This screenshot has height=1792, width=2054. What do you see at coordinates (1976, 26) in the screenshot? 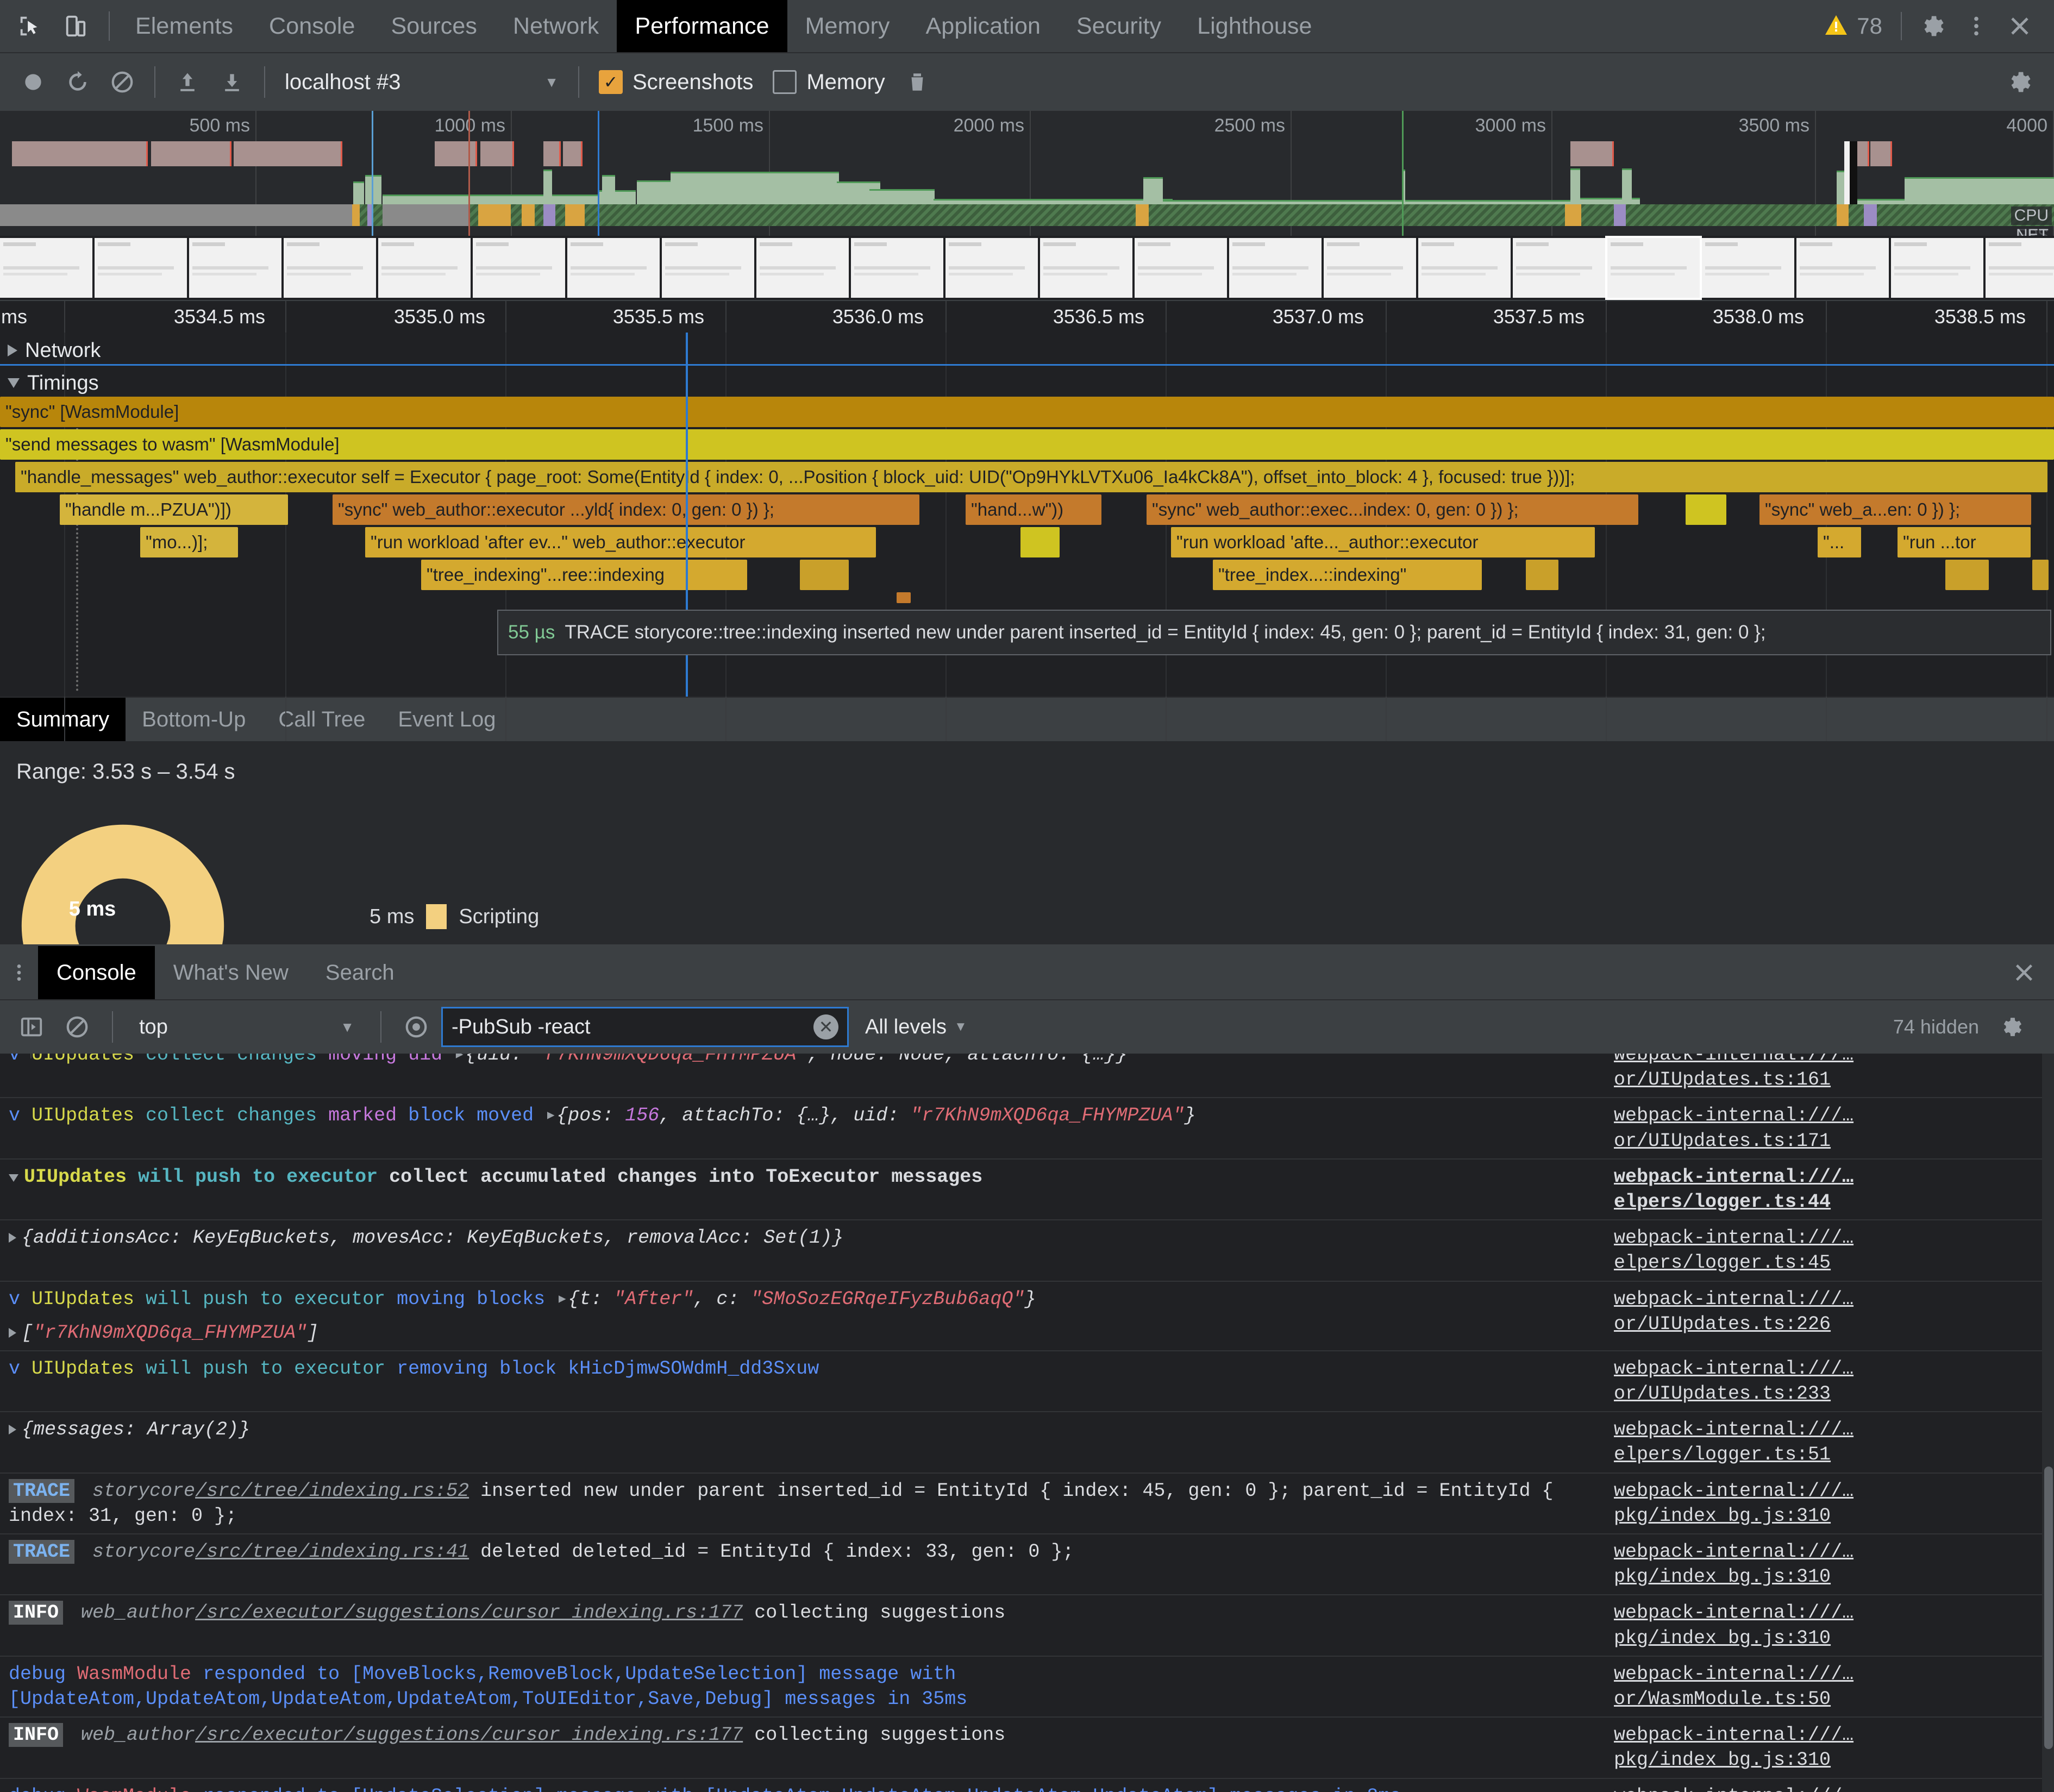
I see `more-vertical-icon` at bounding box center [1976, 26].